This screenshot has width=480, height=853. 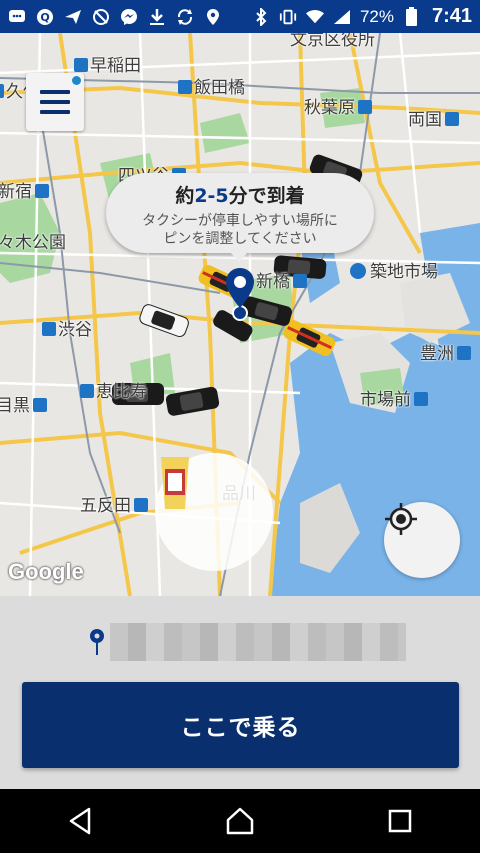 I want to click on home-icon, so click(x=240, y=821).